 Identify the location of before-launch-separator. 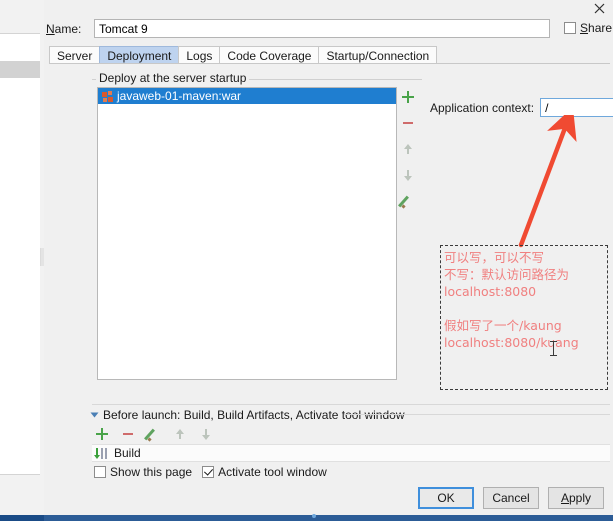
(351, 404).